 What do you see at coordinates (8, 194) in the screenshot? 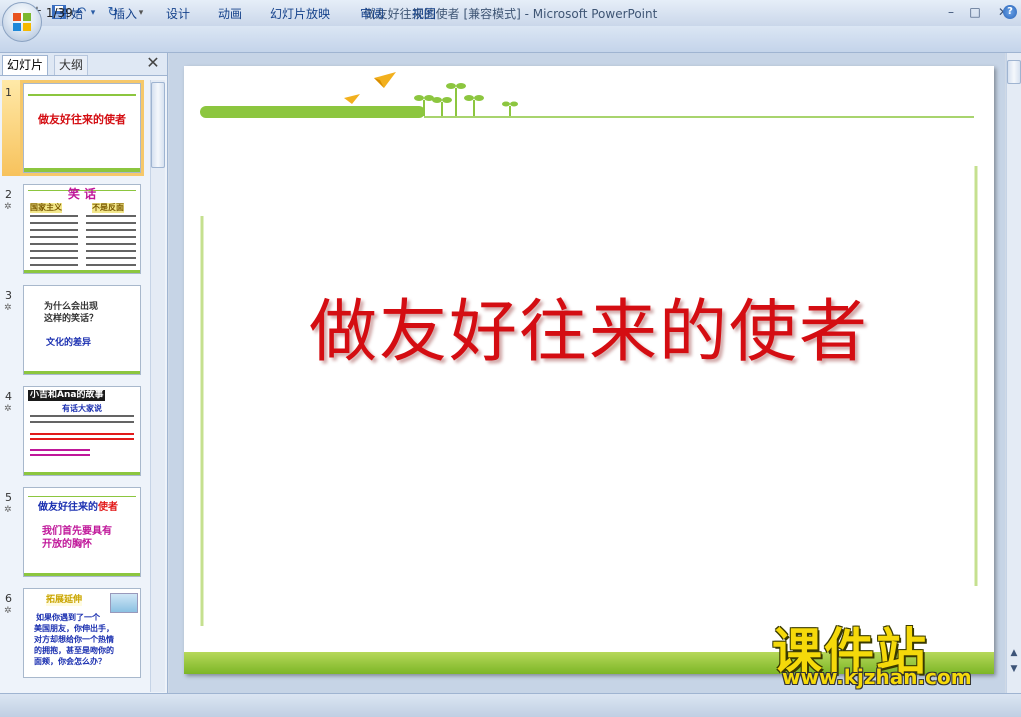
I see `slide-number: 2` at bounding box center [8, 194].